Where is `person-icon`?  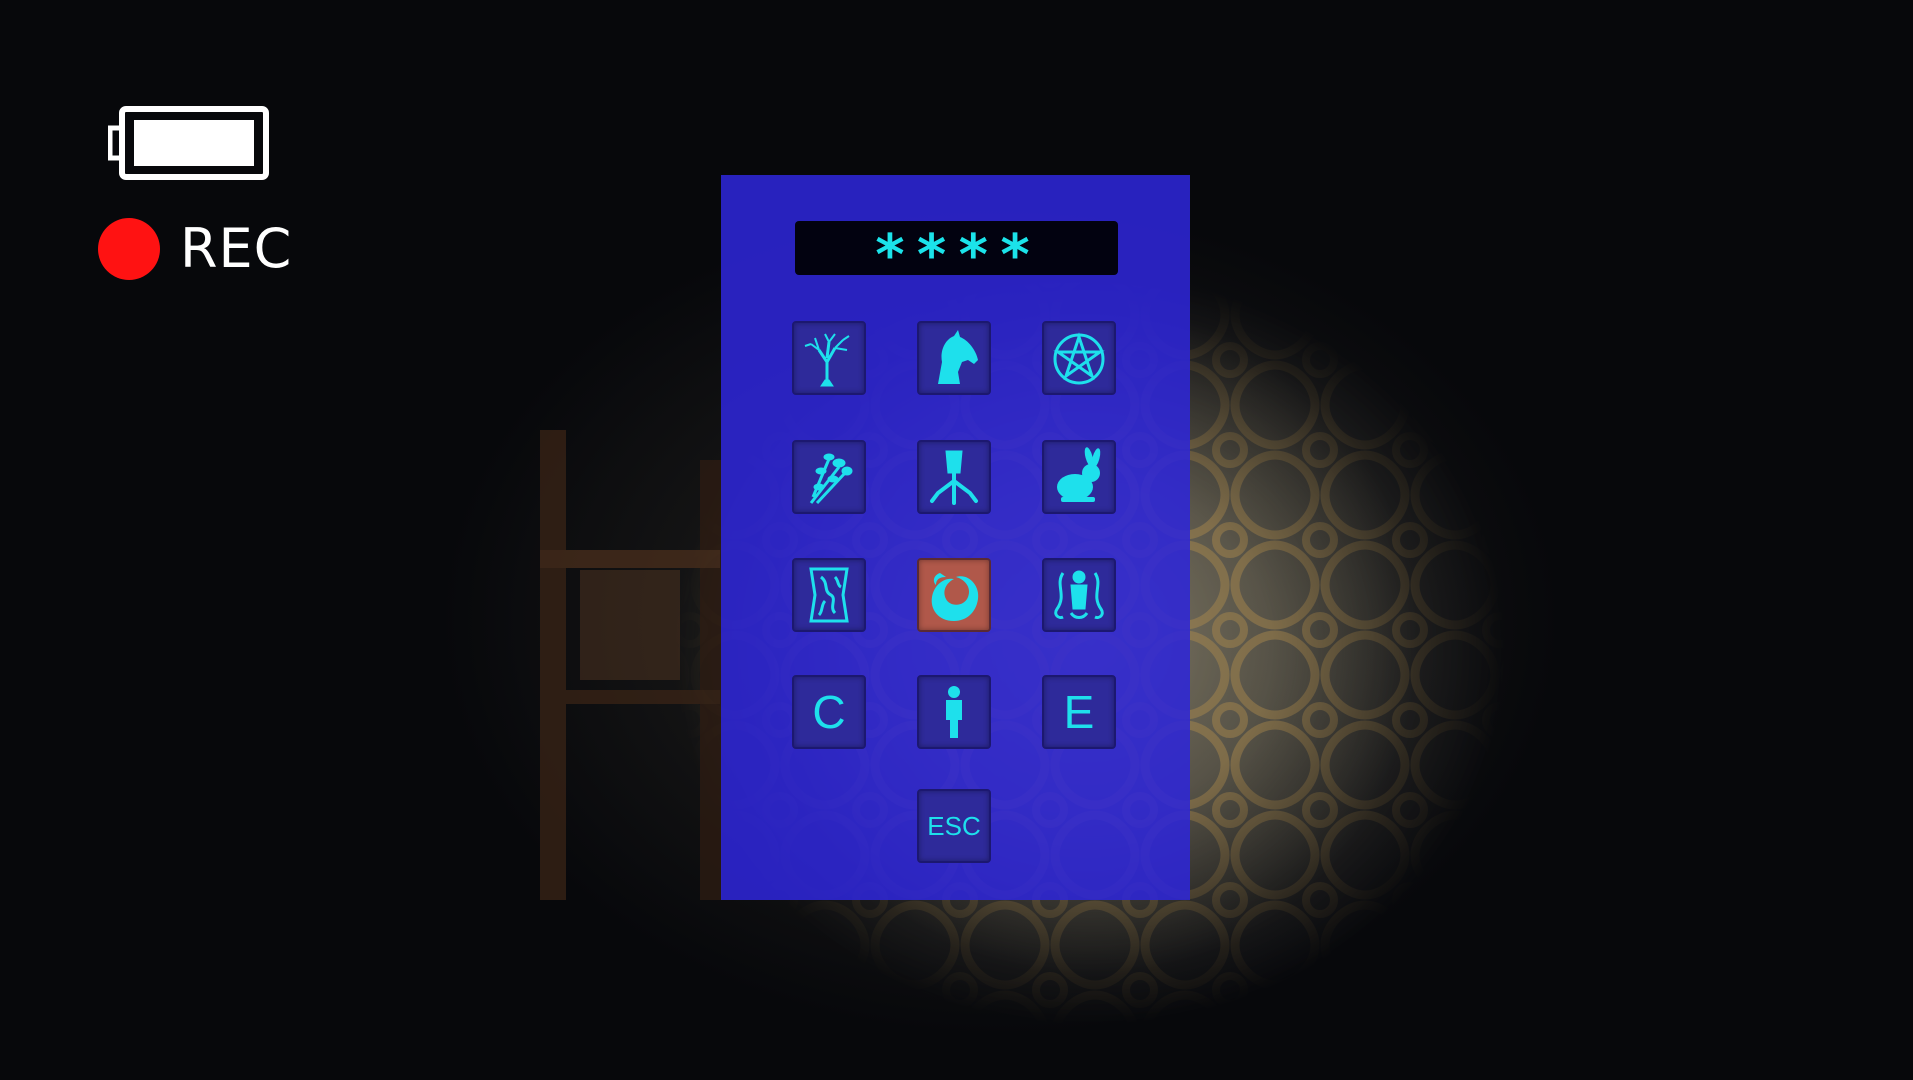
person-icon is located at coordinates (954, 712).